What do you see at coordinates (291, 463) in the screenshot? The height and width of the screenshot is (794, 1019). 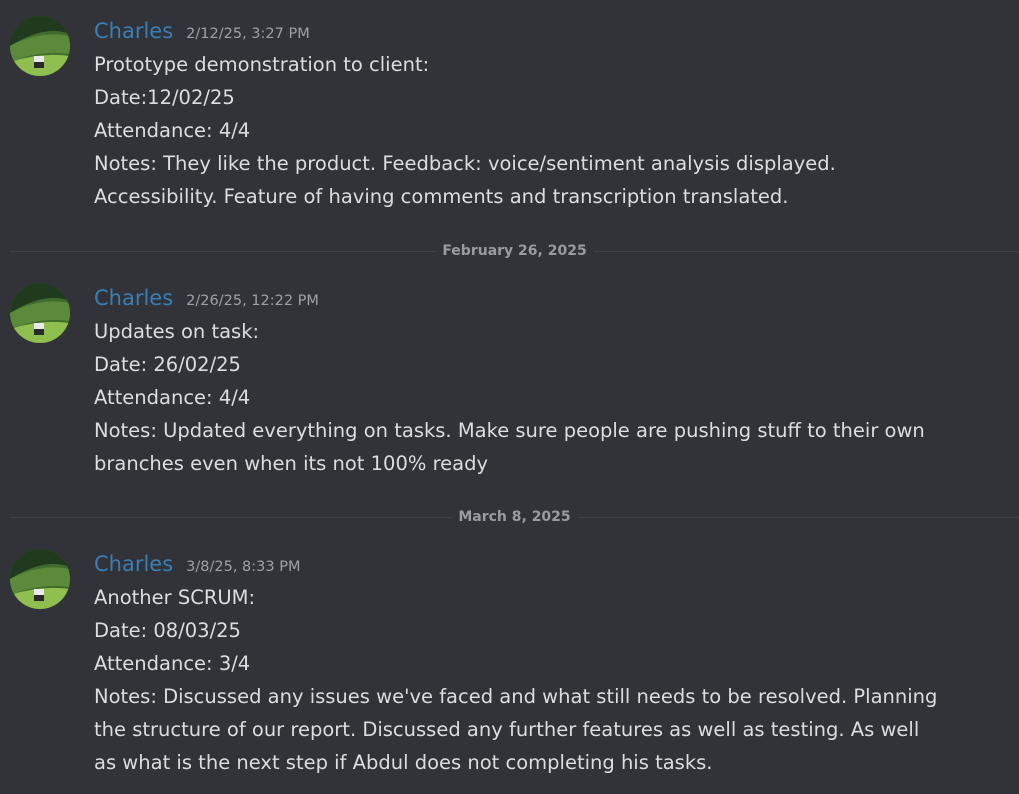 I see `message-line: branches even when its not 100% ready` at bounding box center [291, 463].